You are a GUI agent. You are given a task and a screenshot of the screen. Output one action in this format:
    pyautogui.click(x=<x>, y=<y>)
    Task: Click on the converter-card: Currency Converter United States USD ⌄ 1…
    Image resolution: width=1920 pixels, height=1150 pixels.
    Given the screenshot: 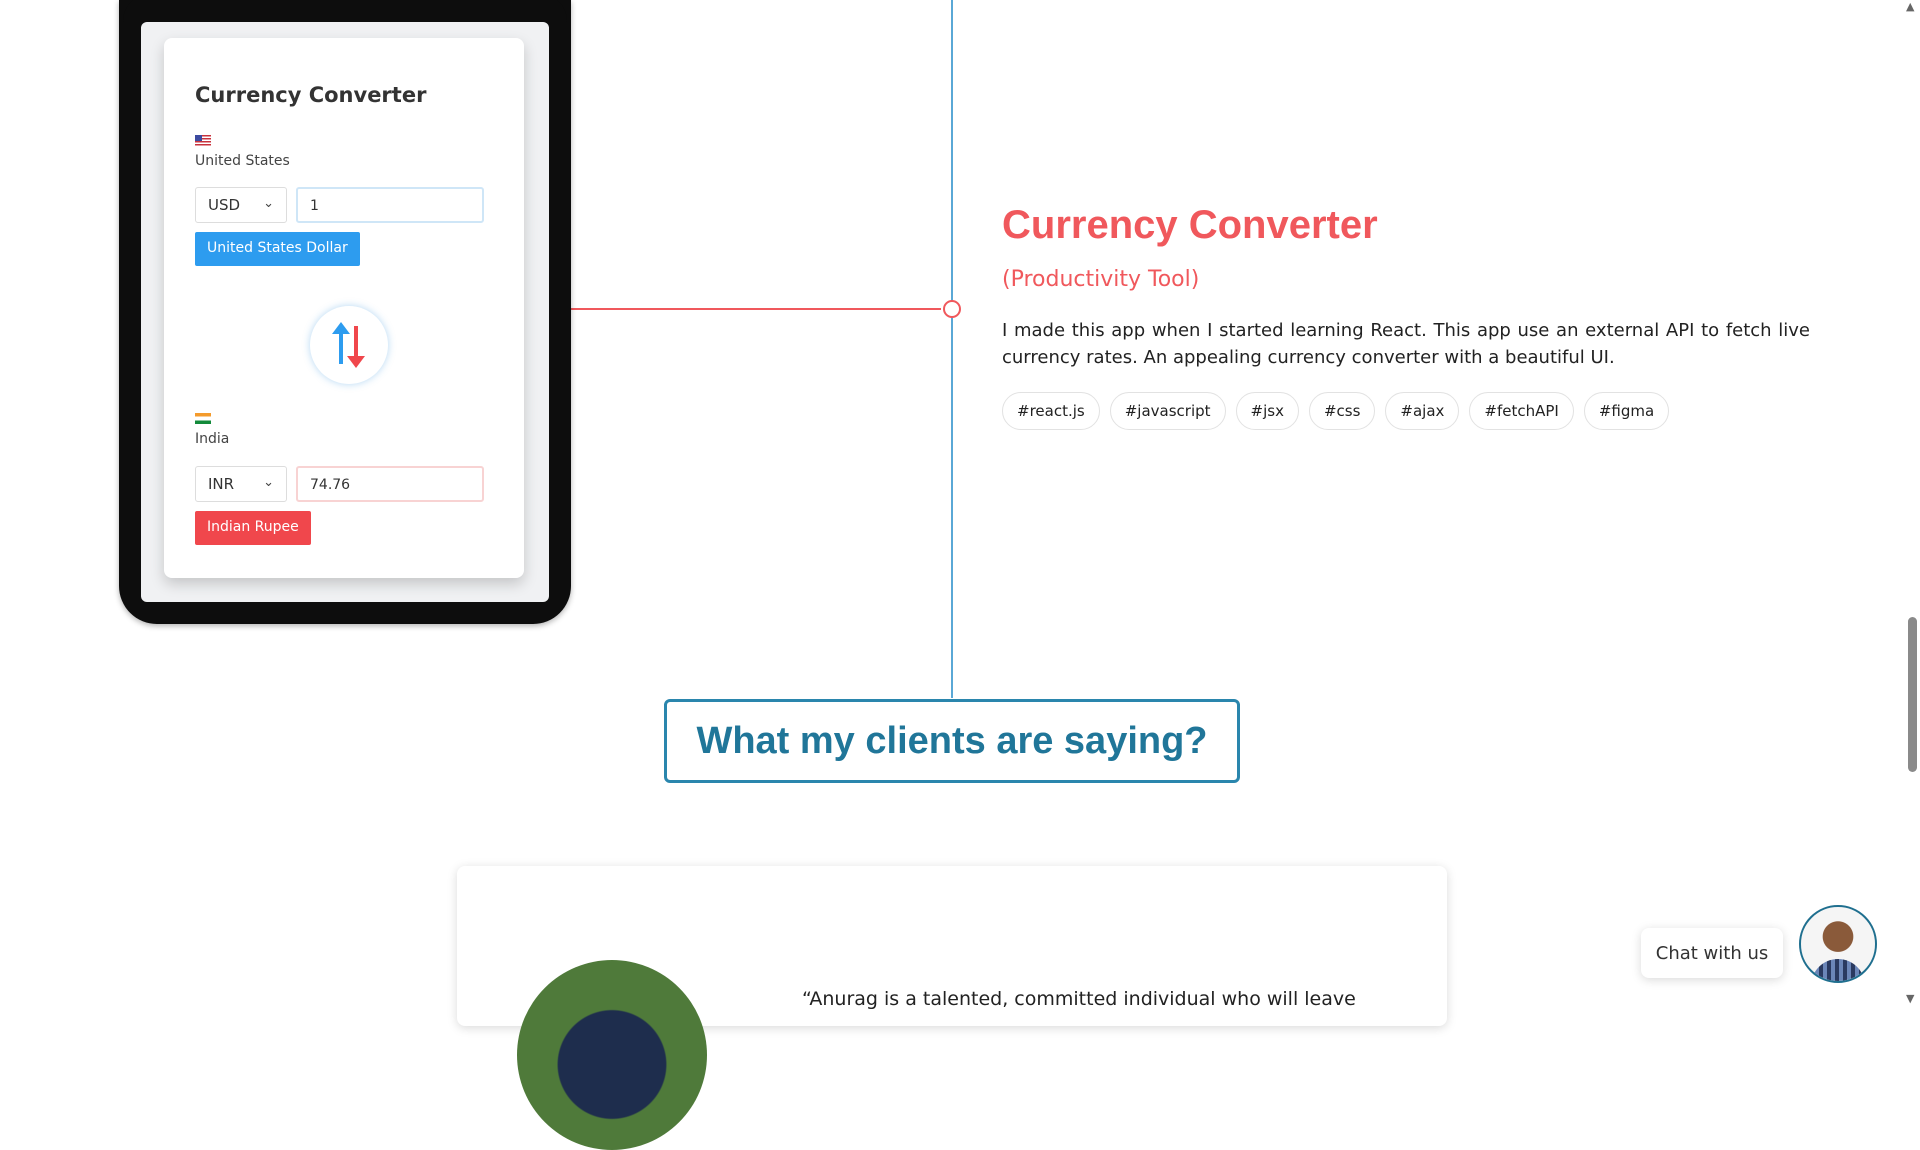 What is the action you would take?
    pyautogui.click(x=344, y=308)
    